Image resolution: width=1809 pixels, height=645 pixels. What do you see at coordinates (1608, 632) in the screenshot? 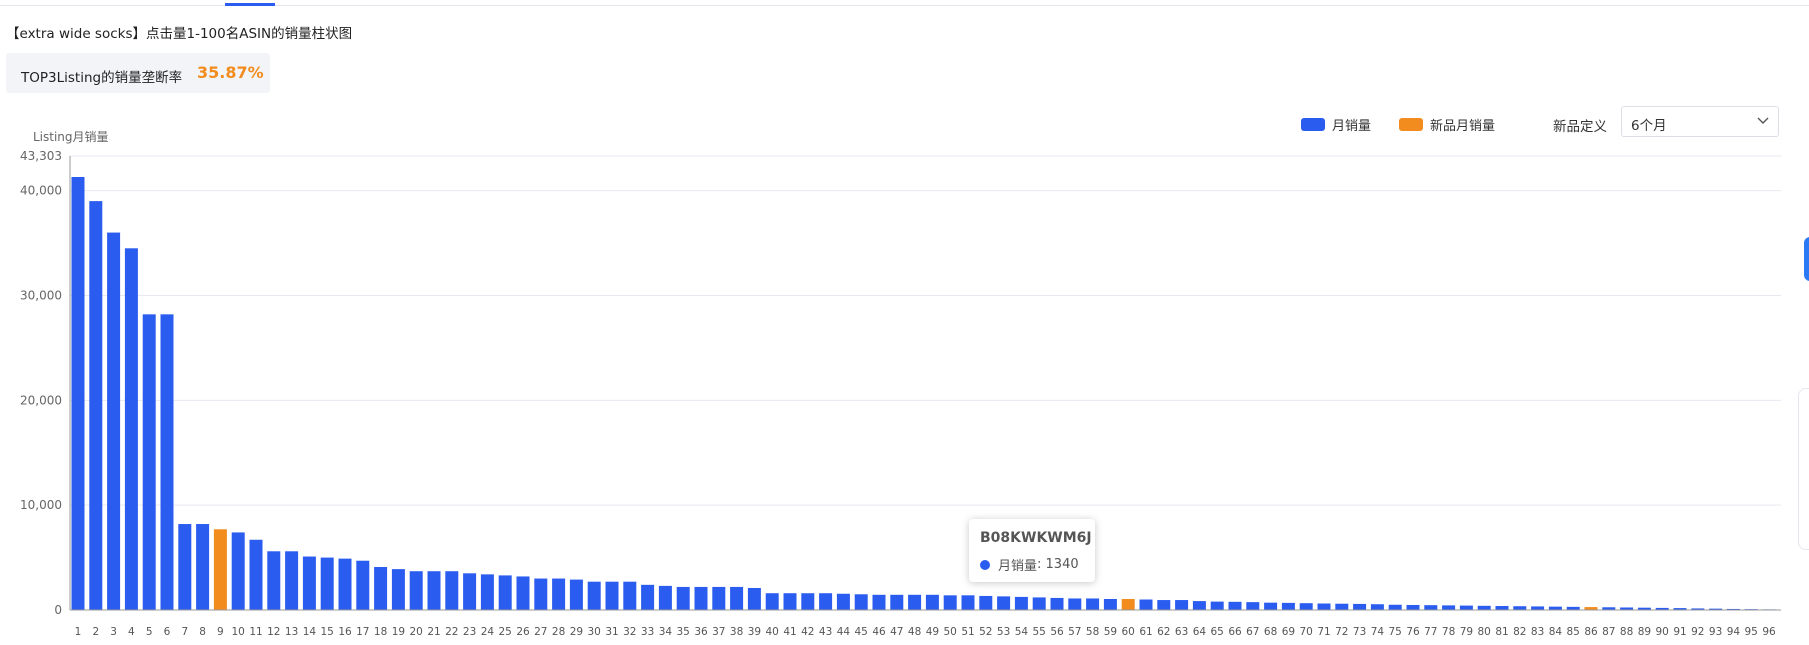
I see `x-tick-label: 87` at bounding box center [1608, 632].